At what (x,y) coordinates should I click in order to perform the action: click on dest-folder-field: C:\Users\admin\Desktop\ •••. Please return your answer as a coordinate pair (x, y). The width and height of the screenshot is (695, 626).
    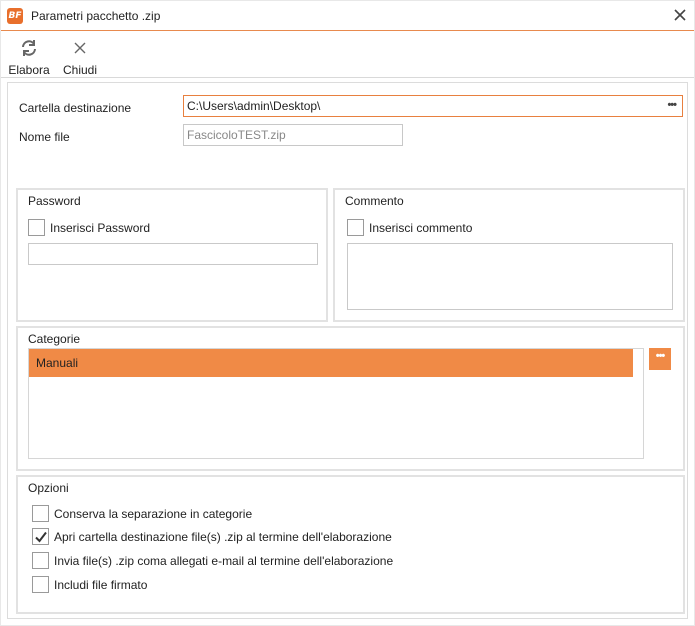
    Looking at the image, I should click on (433, 106).